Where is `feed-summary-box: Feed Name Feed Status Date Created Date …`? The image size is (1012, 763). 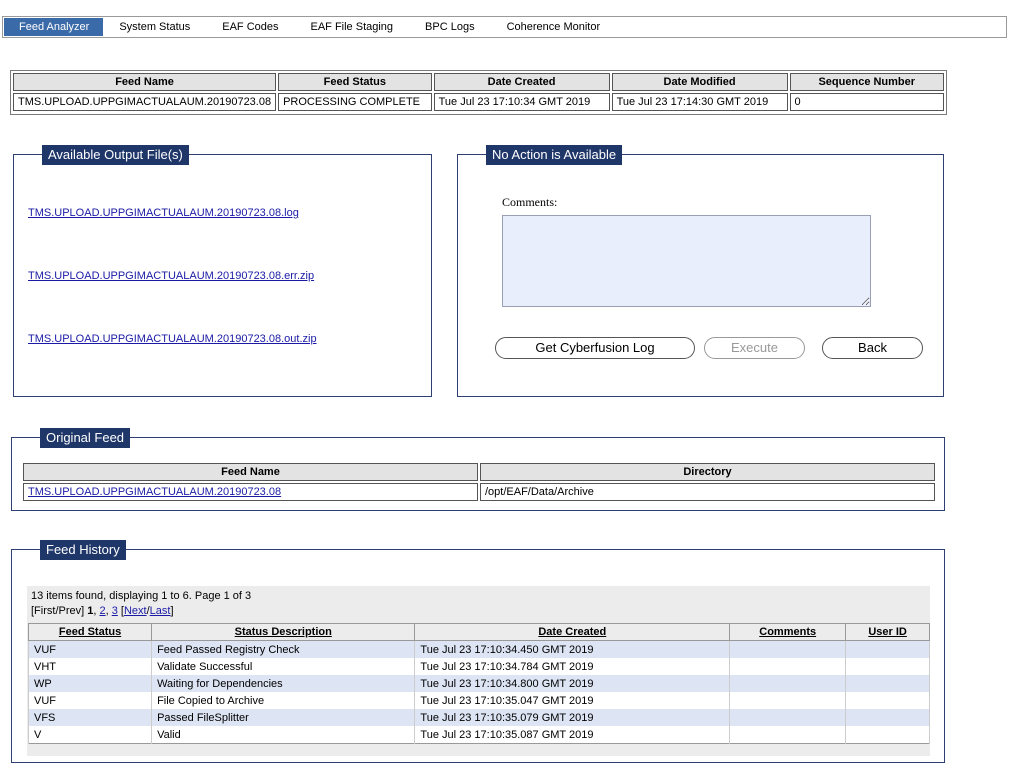 feed-summary-box: Feed Name Feed Status Date Created Date … is located at coordinates (478, 92).